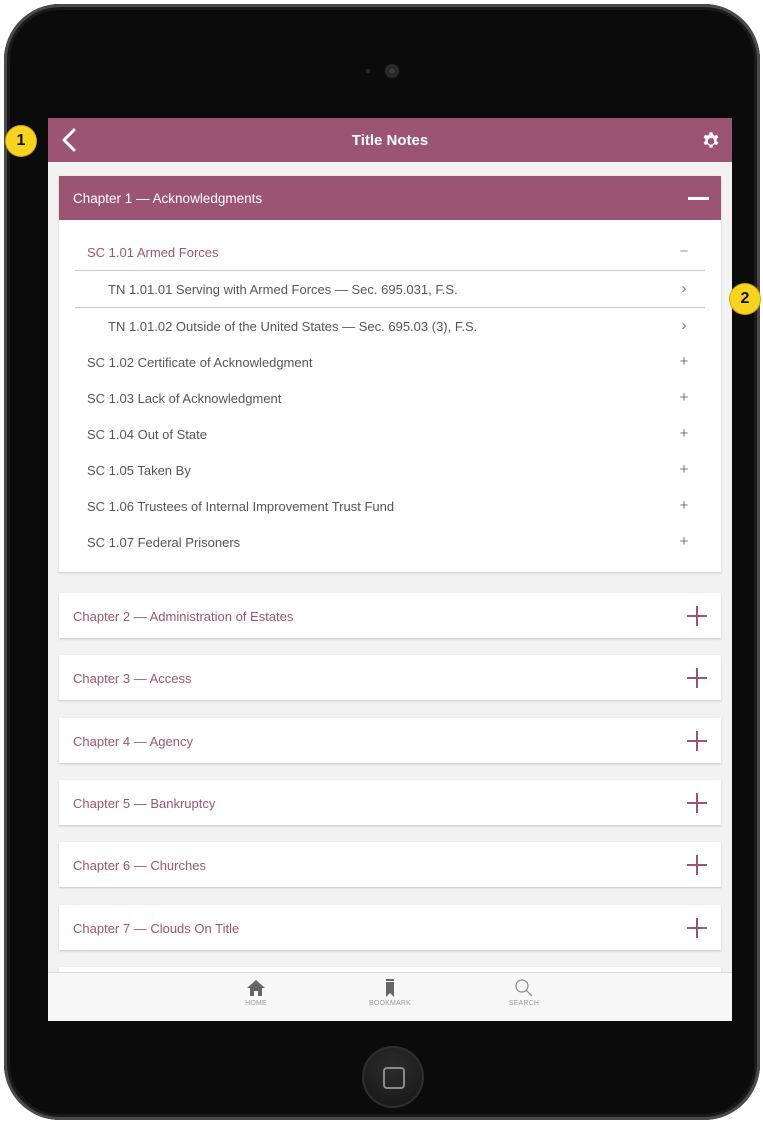 Image resolution: width=763 pixels, height=1125 pixels. Describe the element at coordinates (256, 1003) in the screenshot. I see `tab-label: HOME` at that location.